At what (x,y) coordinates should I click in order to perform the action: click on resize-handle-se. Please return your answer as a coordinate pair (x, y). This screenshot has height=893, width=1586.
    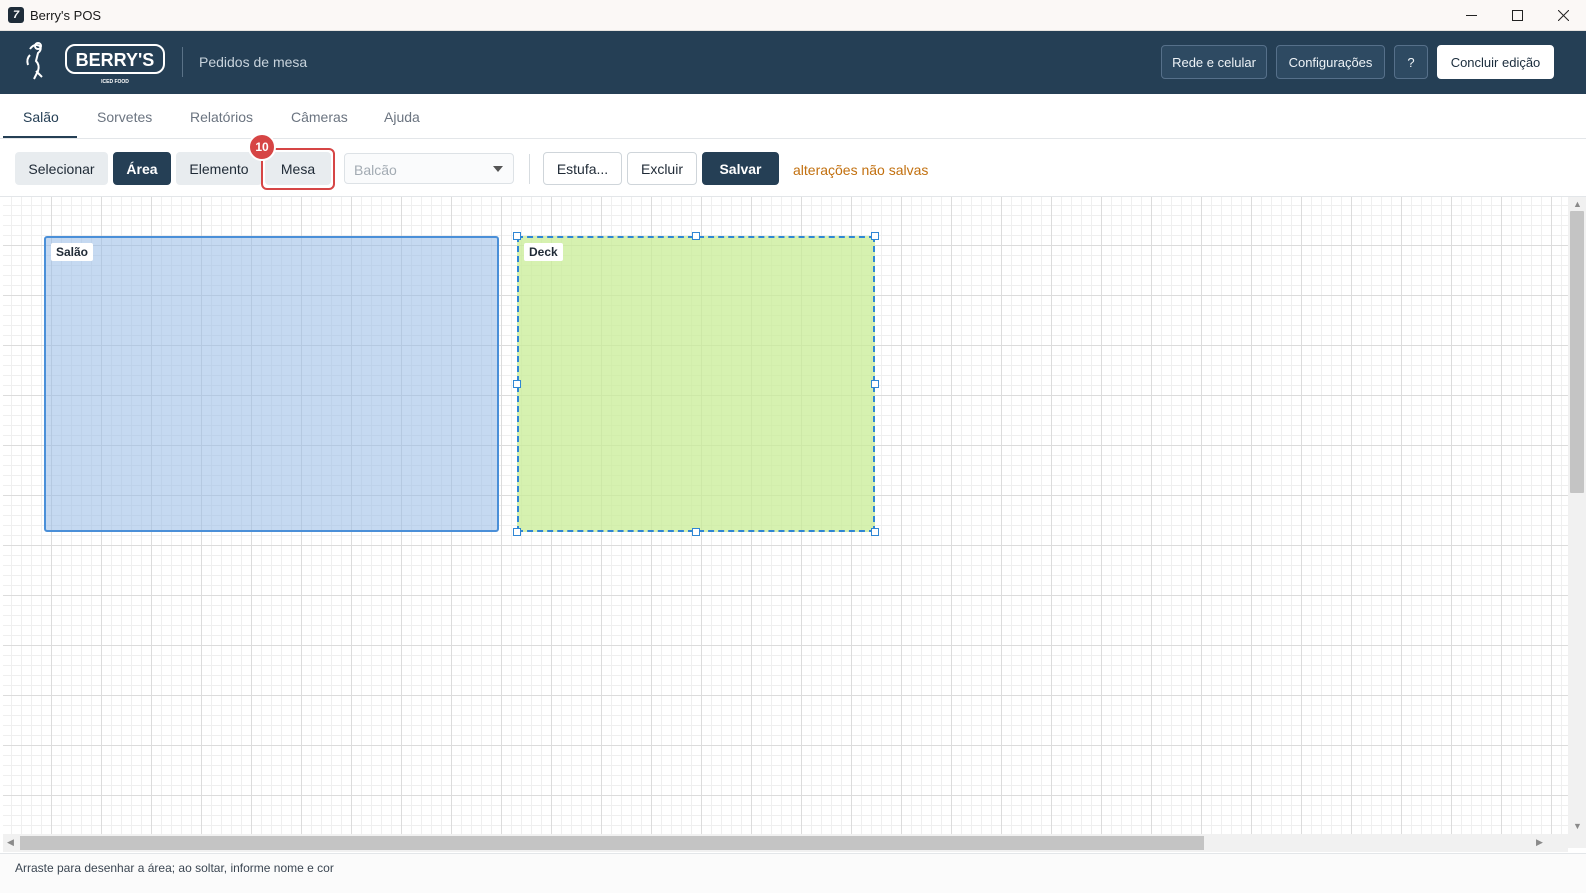
    Looking at the image, I should click on (875, 532).